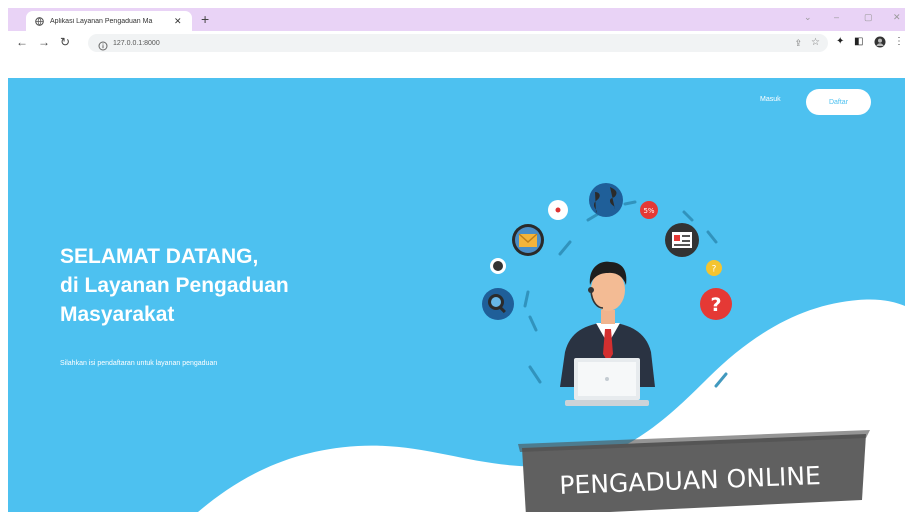 This screenshot has height=512, width=905. I want to click on lightbulb-icon: ?, so click(714, 268).